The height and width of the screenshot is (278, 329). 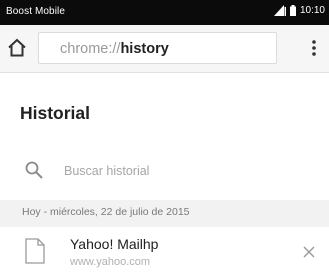 I want to click on url-text: chrome://history, so click(x=114, y=49).